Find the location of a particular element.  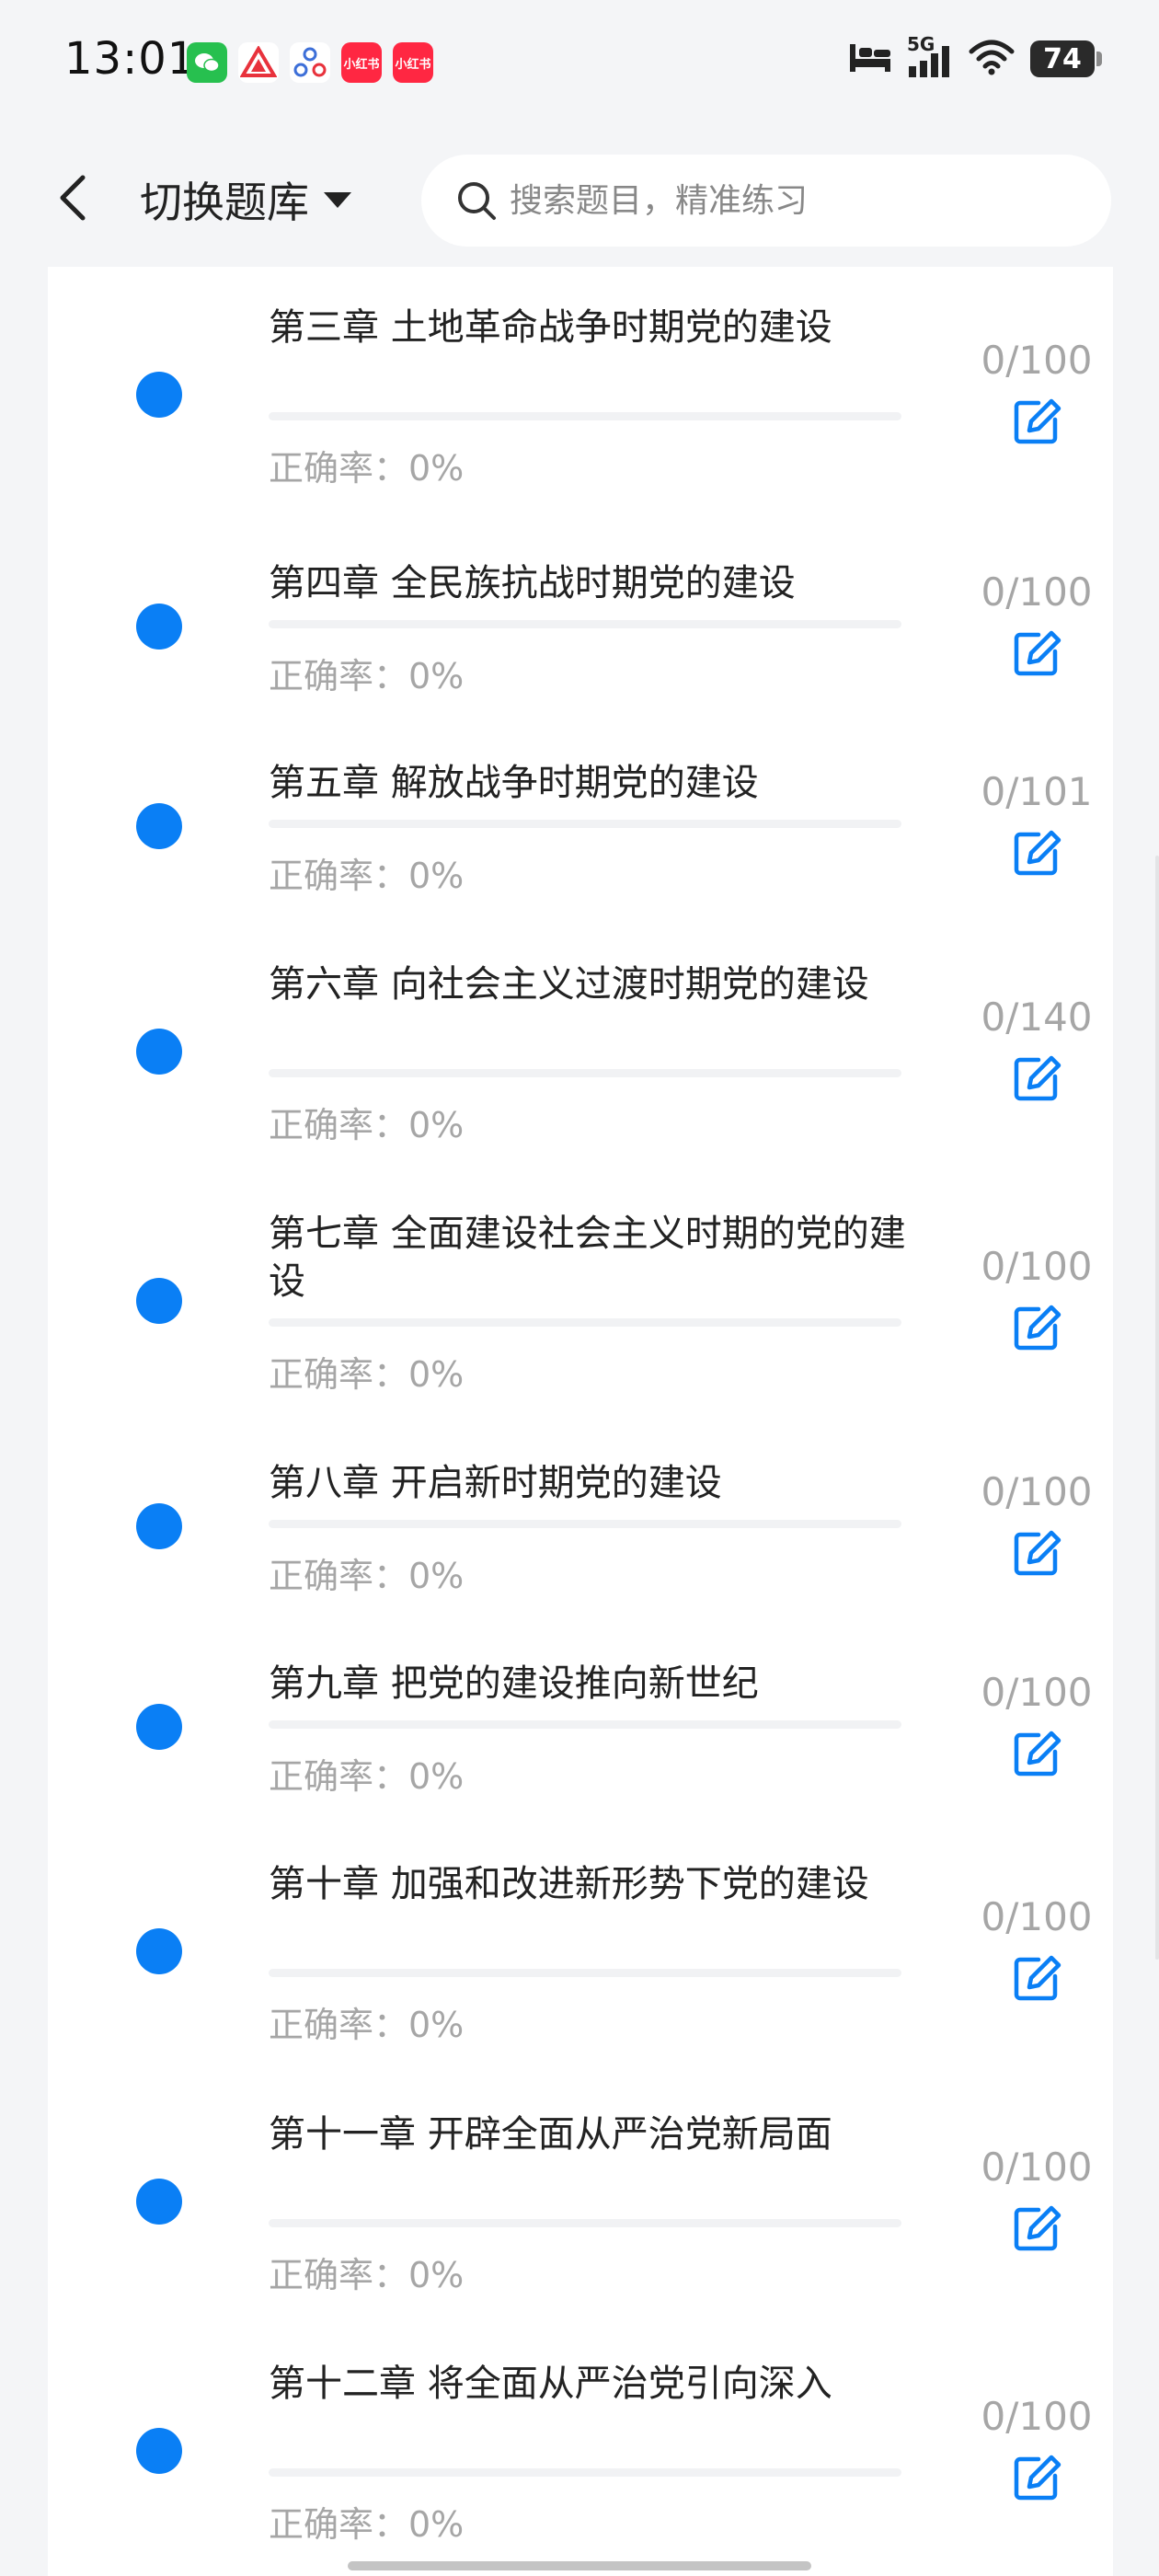

chapter-title: 第七章 全面建设社会主义时期的党的建设 is located at coordinates (587, 1258).